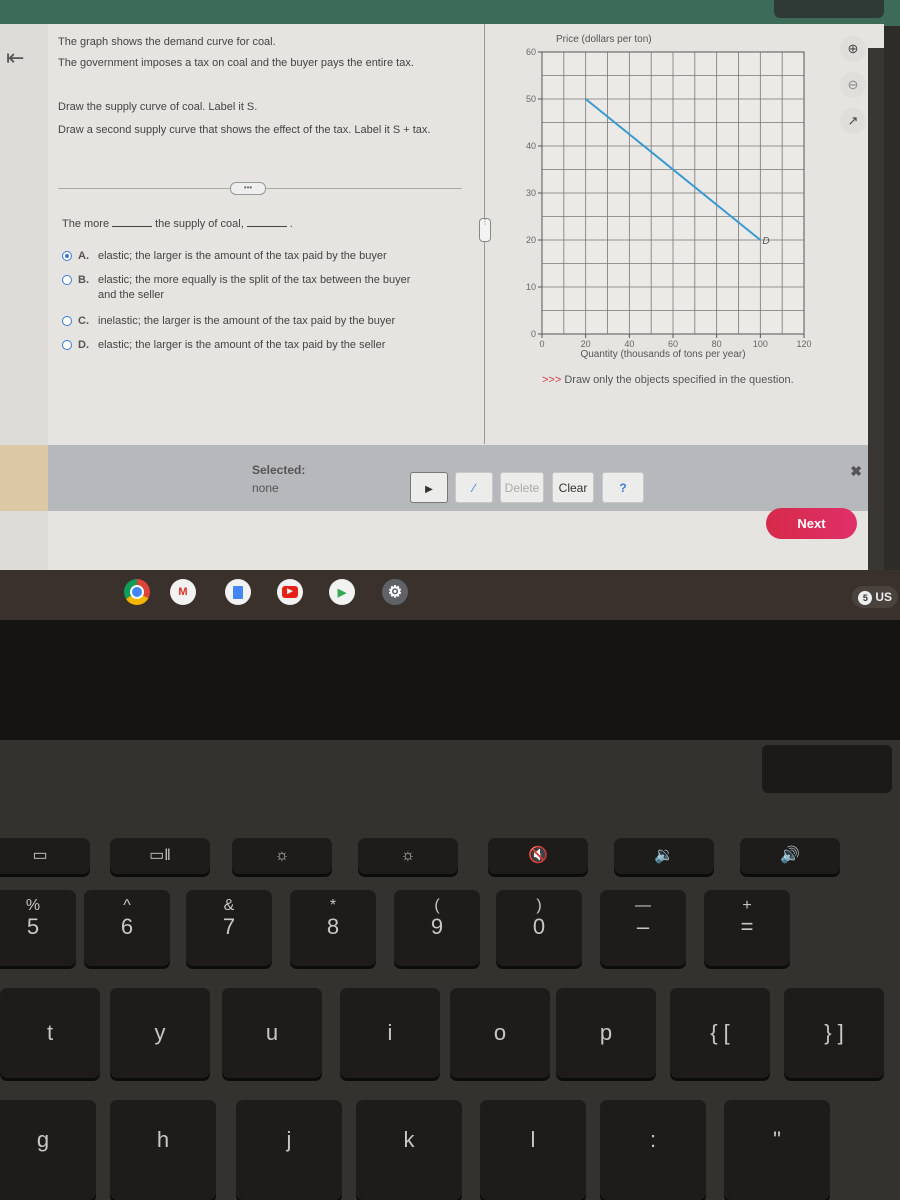  What do you see at coordinates (662, 354) in the screenshot?
I see `x-axis-label: Quantity (thousands of tons per year)` at bounding box center [662, 354].